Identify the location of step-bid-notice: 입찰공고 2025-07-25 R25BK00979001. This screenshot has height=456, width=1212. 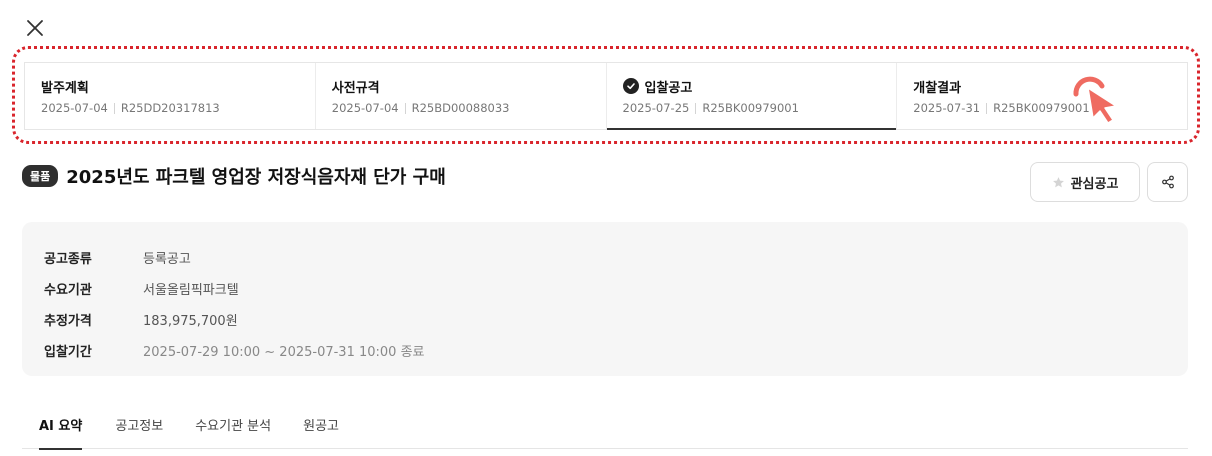
(752, 96).